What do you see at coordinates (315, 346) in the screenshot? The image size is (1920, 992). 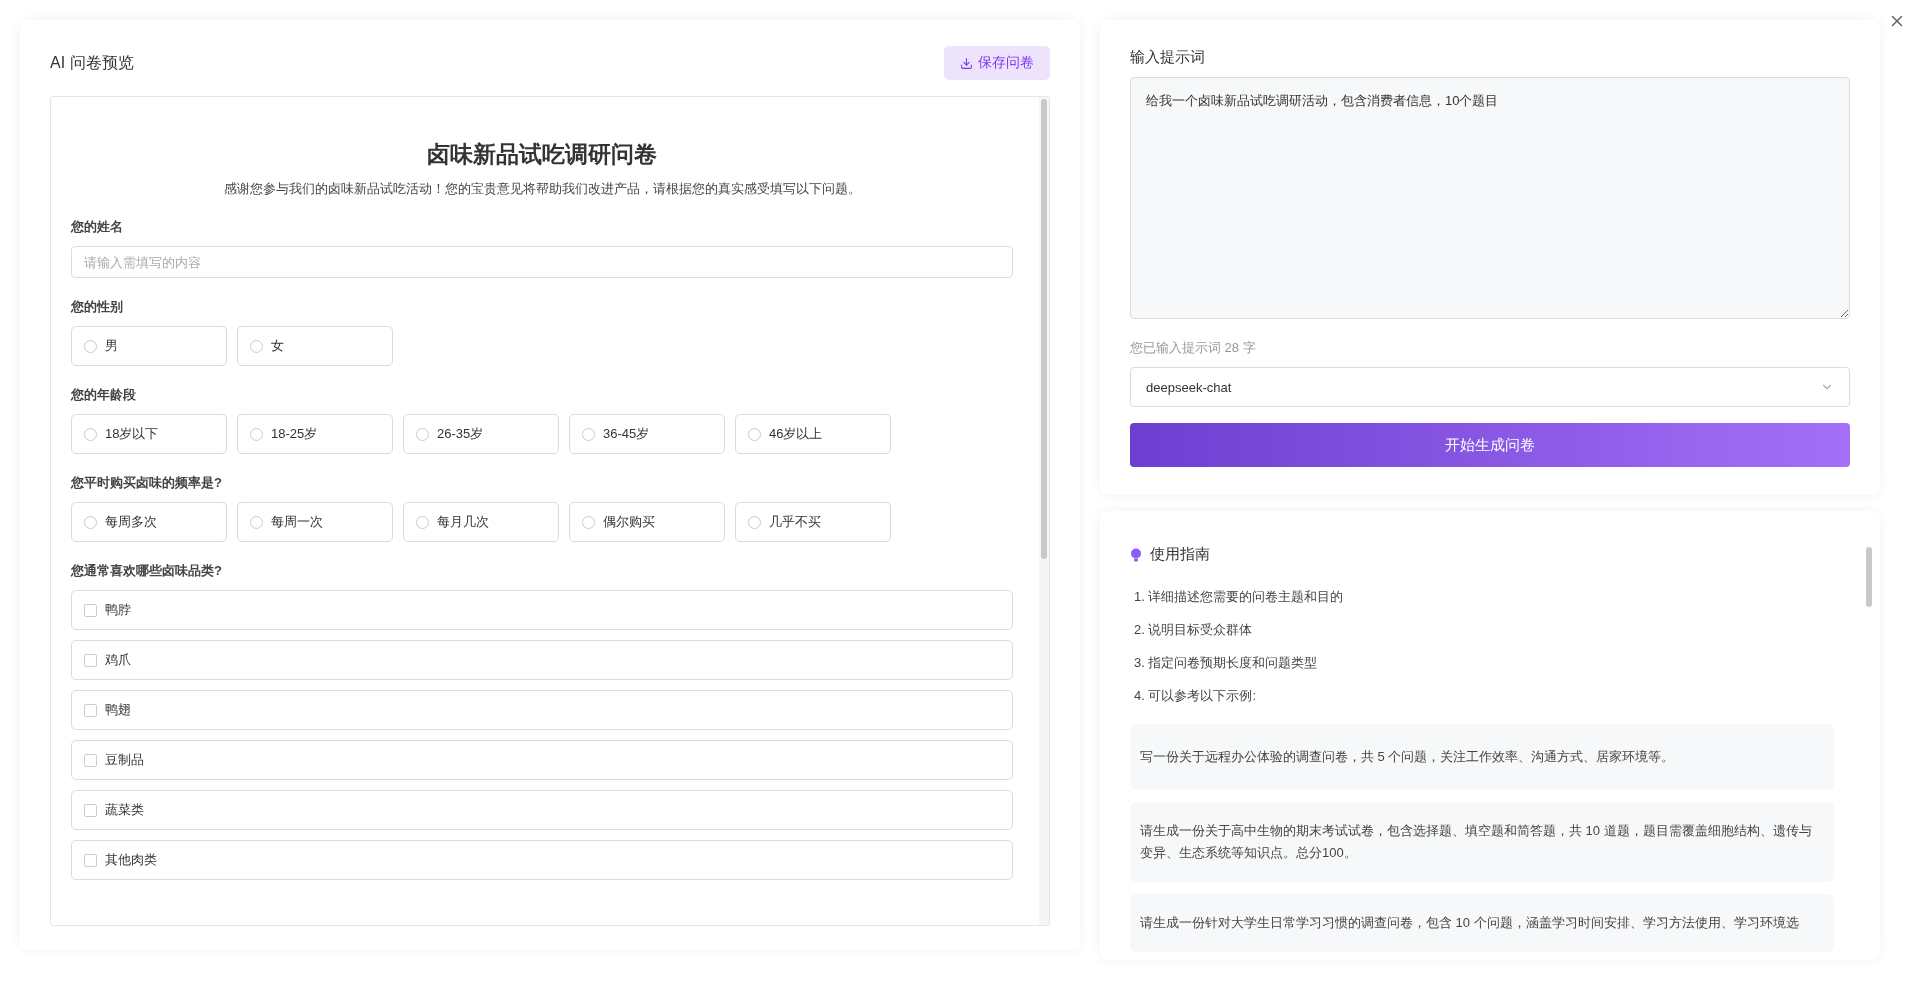 I see `radio-option: 女` at bounding box center [315, 346].